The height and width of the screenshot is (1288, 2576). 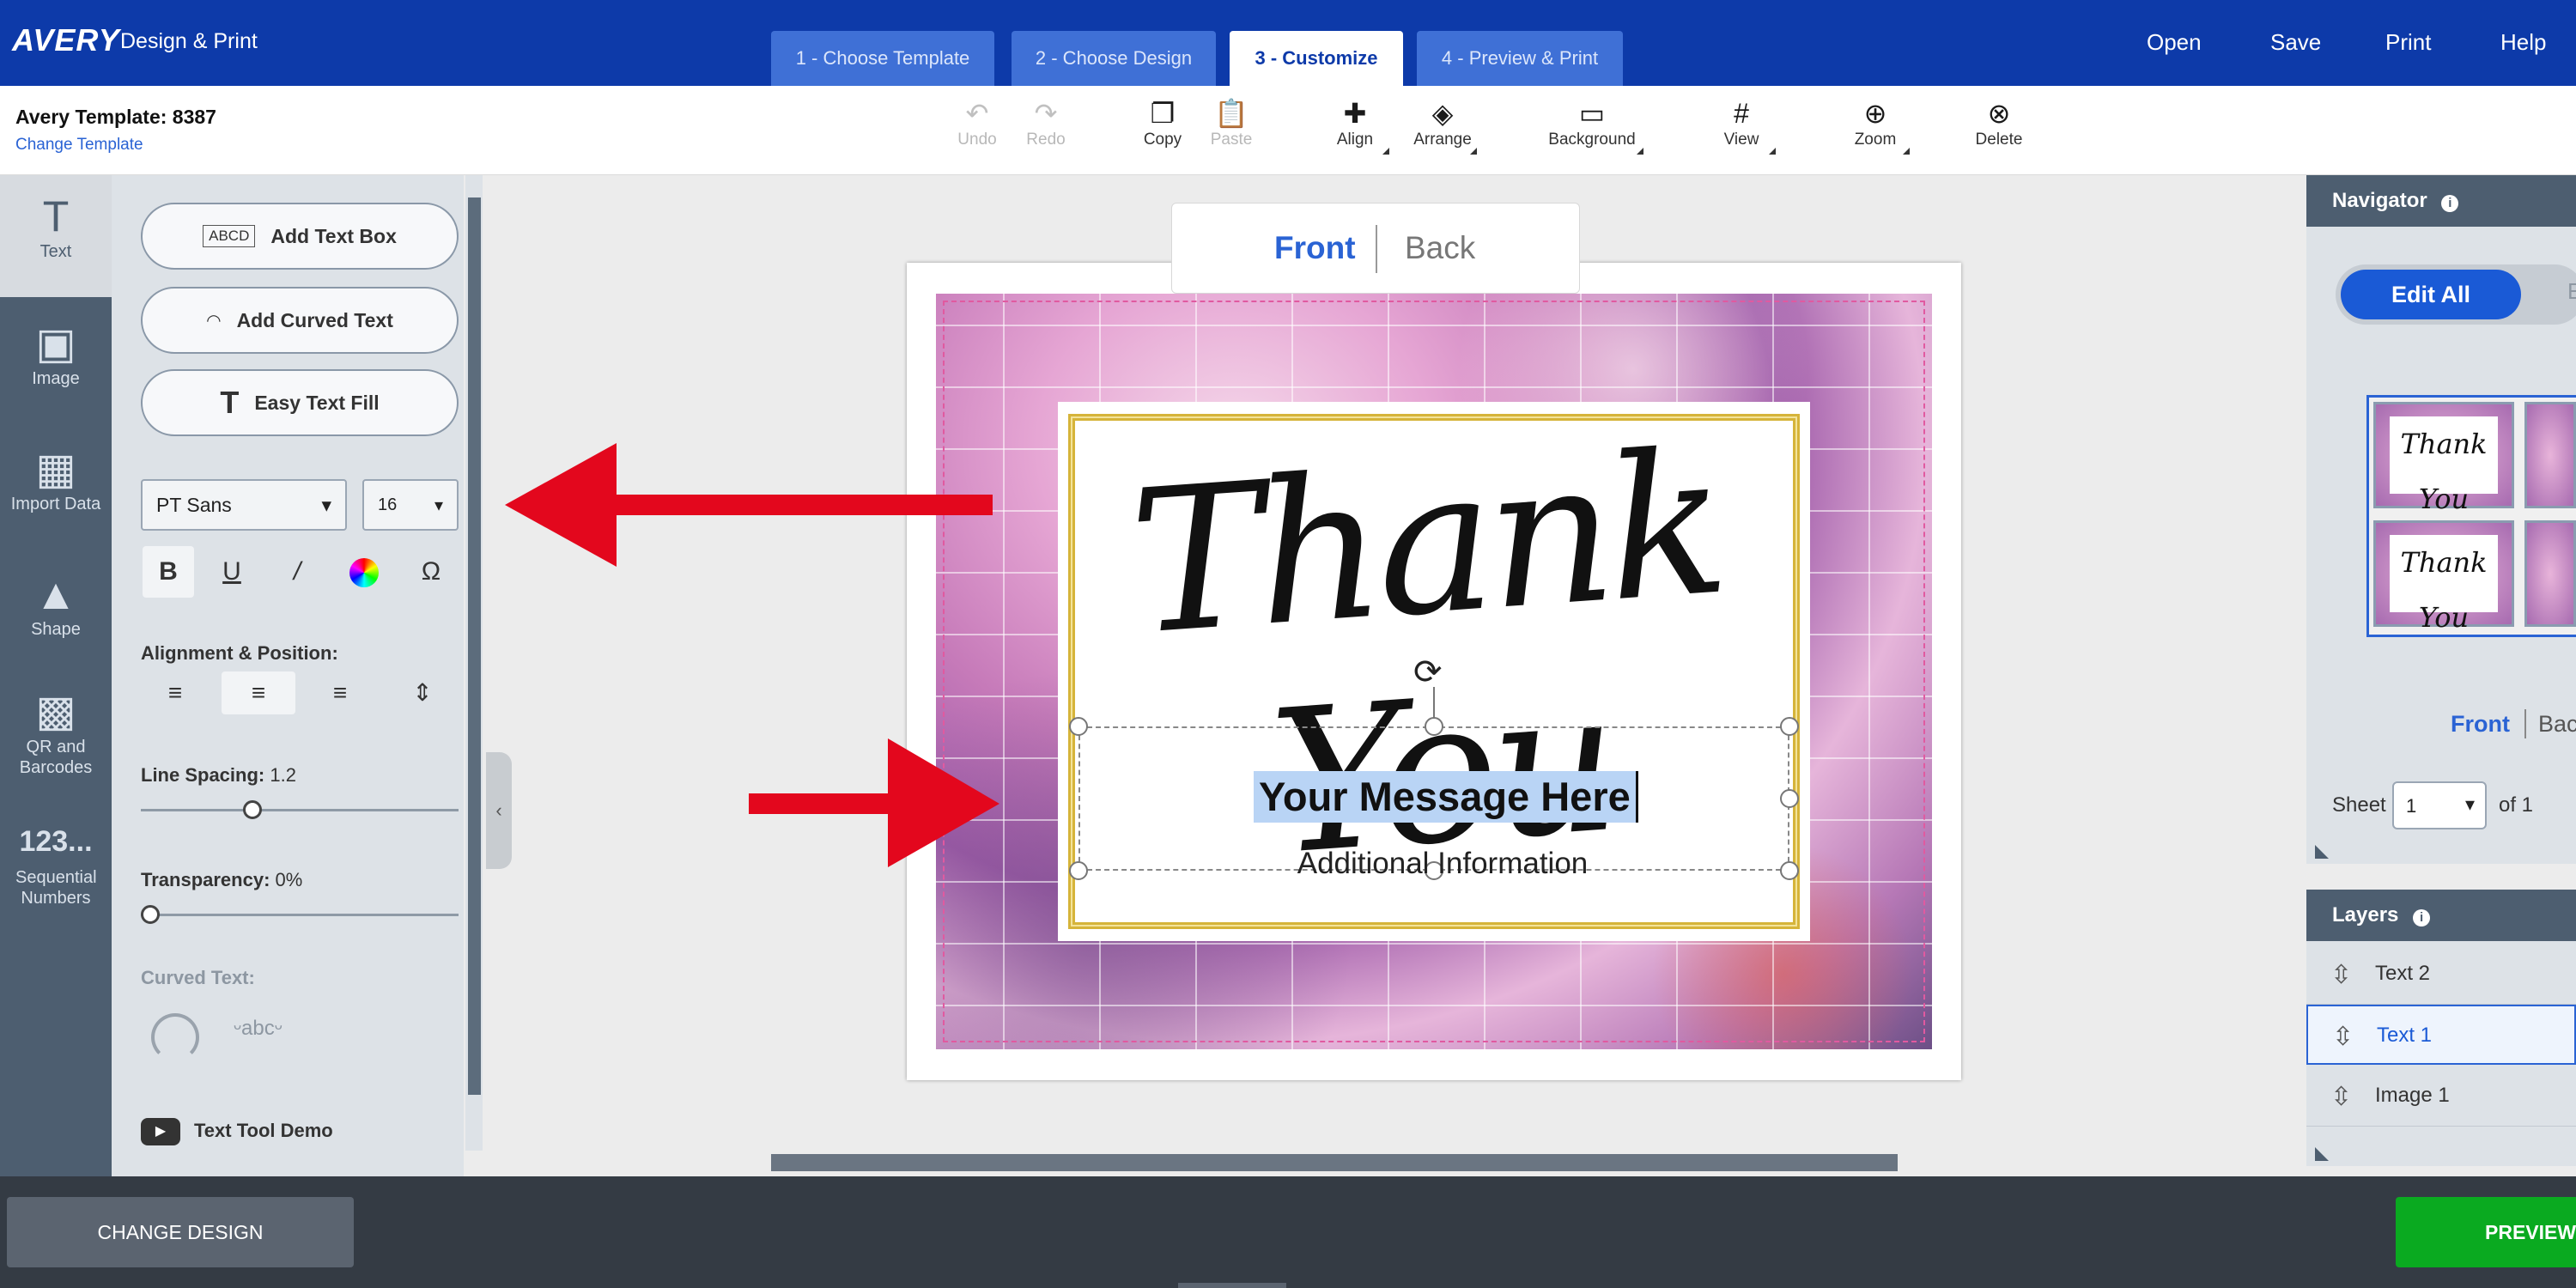 What do you see at coordinates (1114, 59) in the screenshot?
I see `step-choose-design: 2 - Choose Design` at bounding box center [1114, 59].